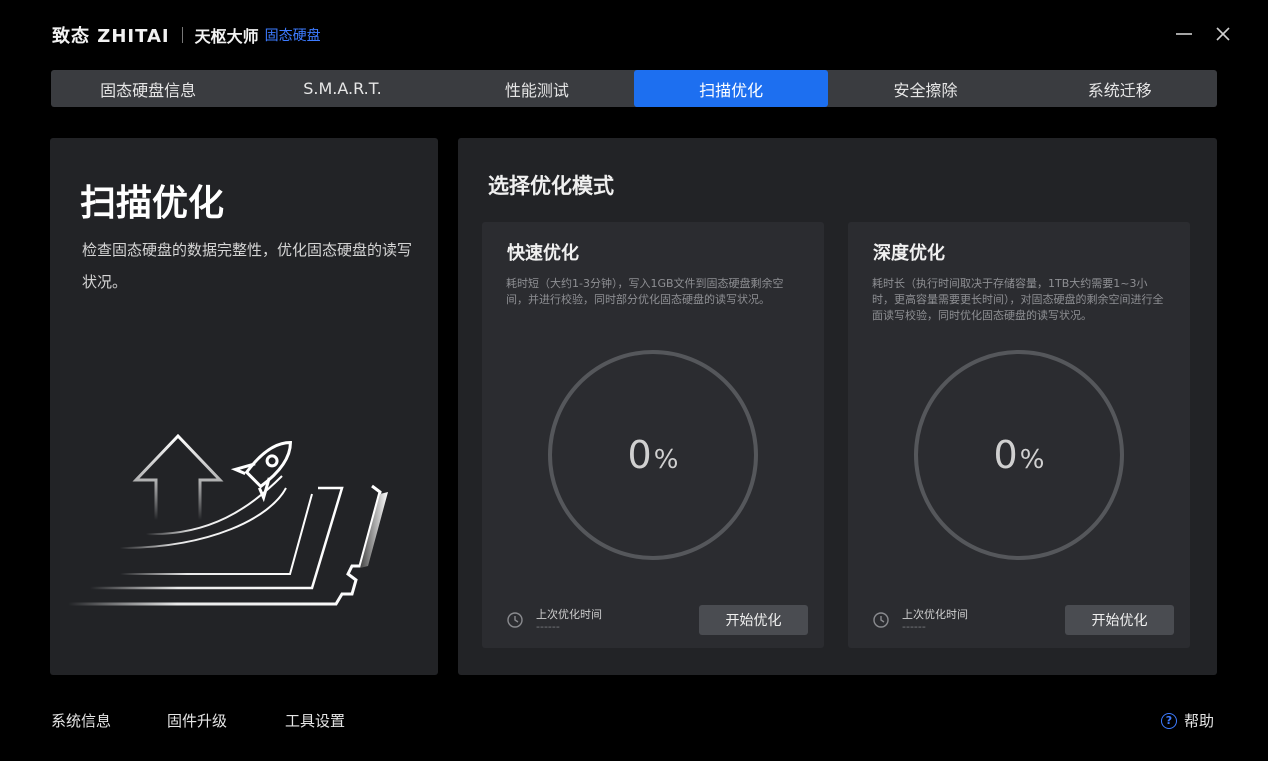 Image resolution: width=1268 pixels, height=761 pixels. I want to click on firmware-upgrade-link: 固件升级, so click(197, 720).